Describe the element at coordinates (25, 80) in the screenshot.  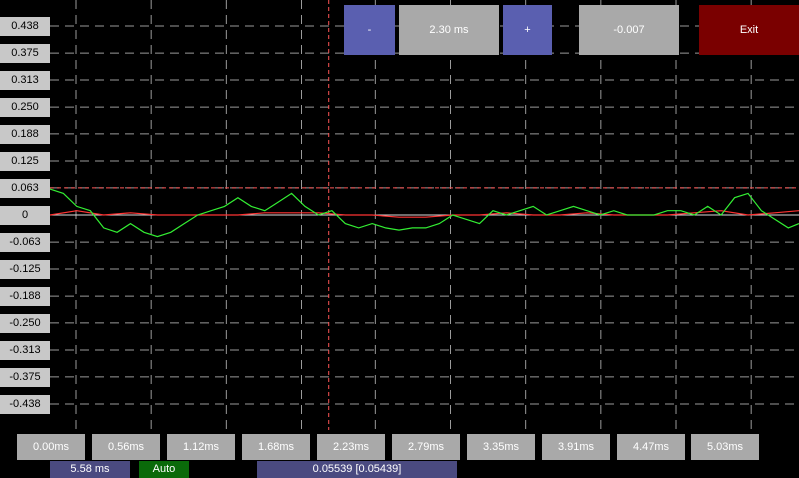
I see `y-tick-label: 0.313` at that location.